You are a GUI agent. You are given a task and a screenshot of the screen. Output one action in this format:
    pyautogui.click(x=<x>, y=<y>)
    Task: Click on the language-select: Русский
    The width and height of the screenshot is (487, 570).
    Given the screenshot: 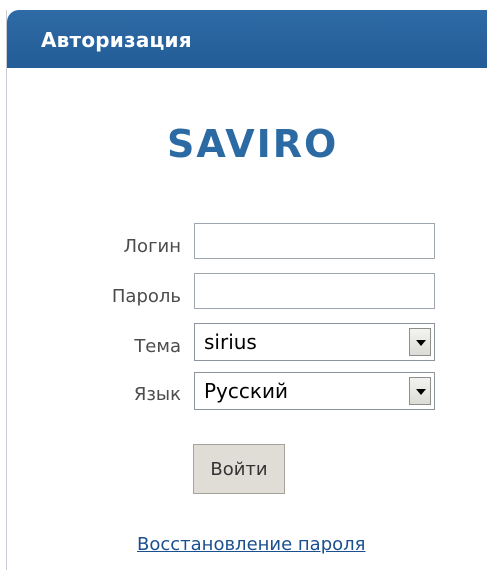 What is the action you would take?
    pyautogui.click(x=314, y=391)
    